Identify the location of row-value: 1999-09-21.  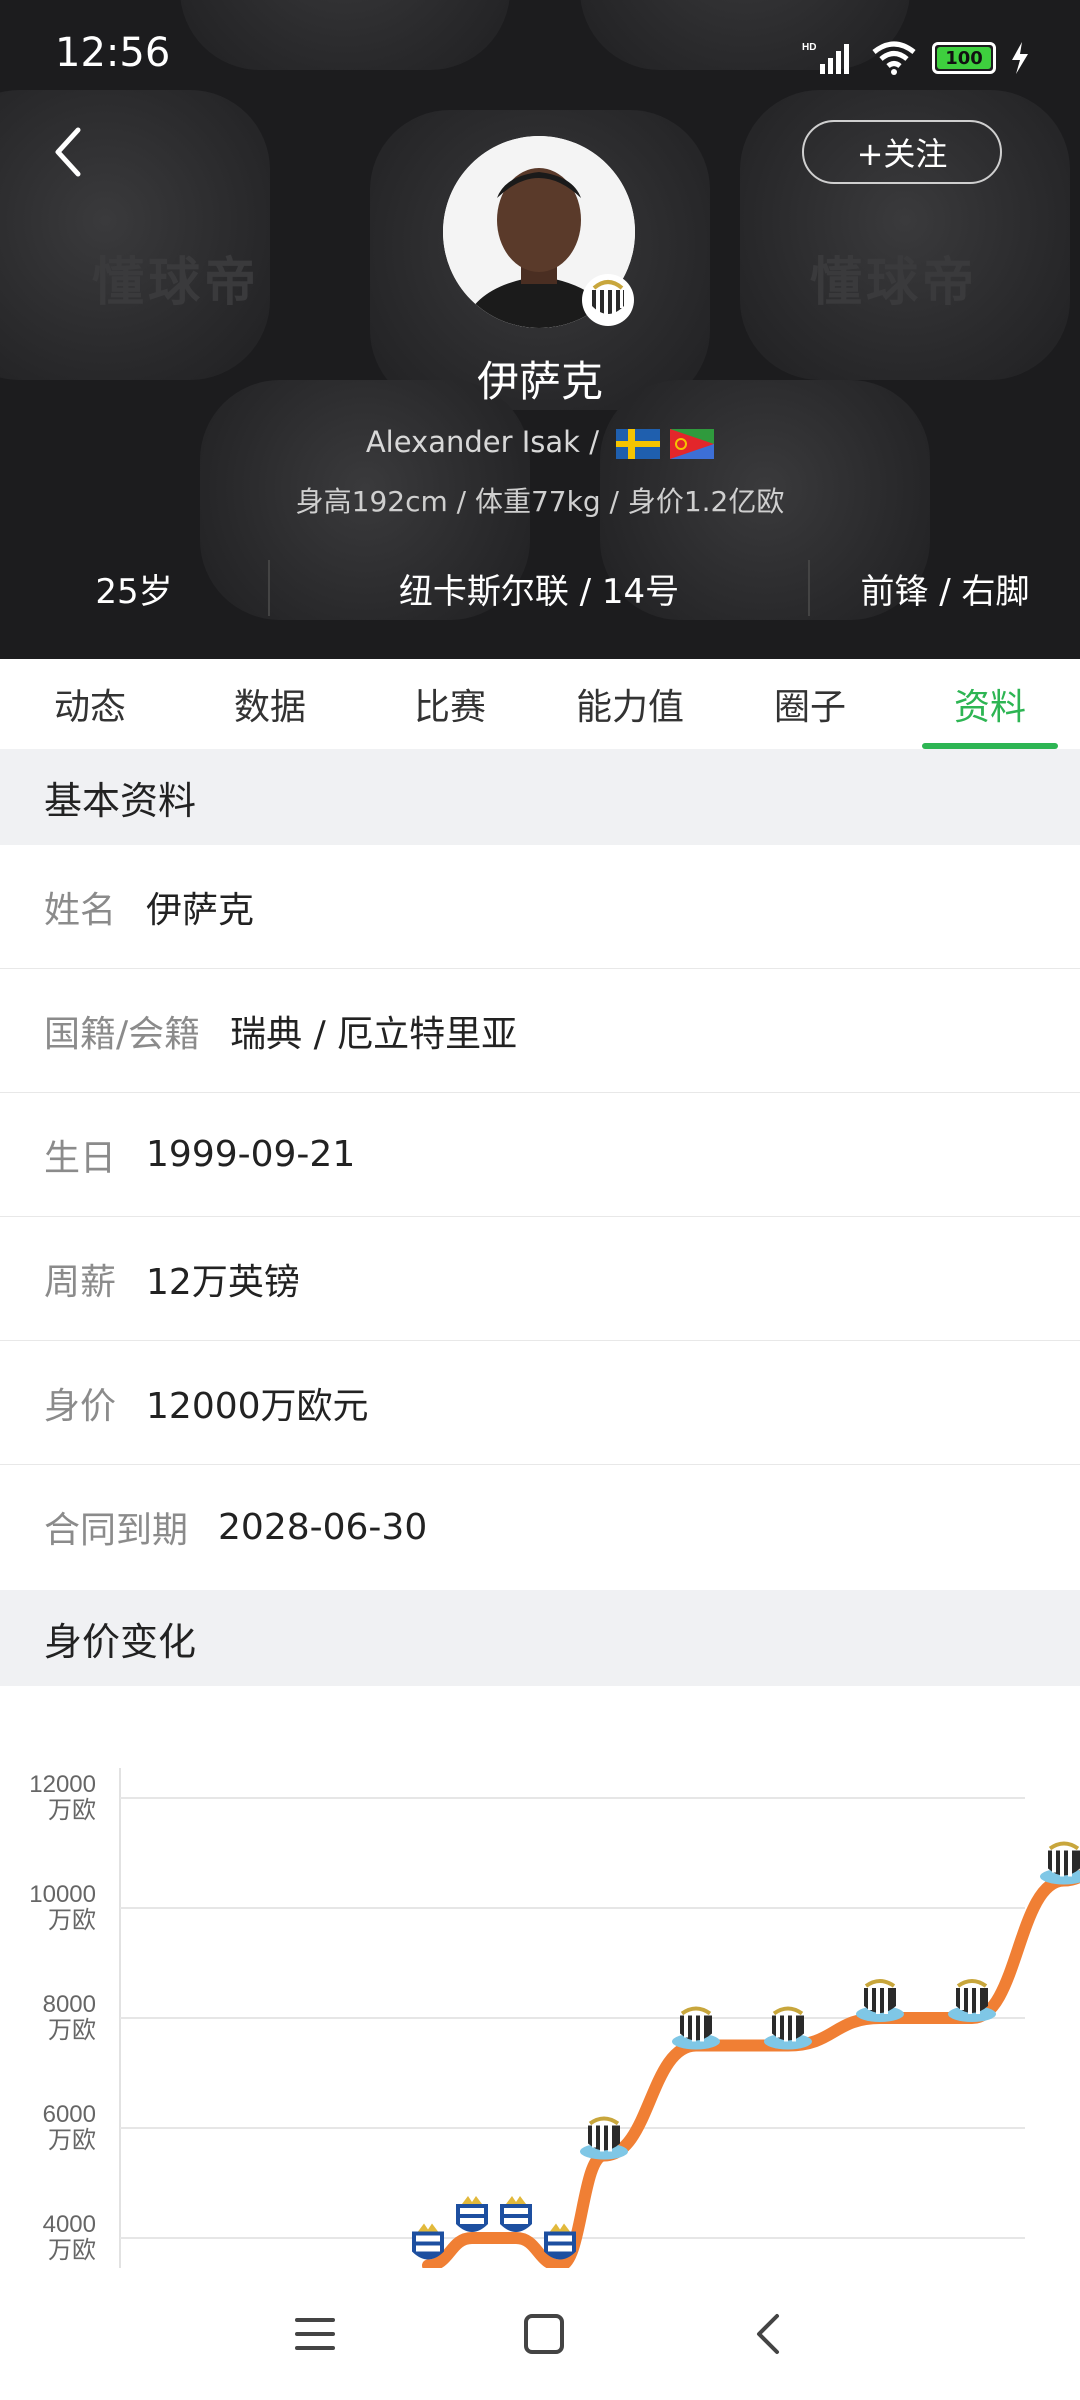
(251, 1154).